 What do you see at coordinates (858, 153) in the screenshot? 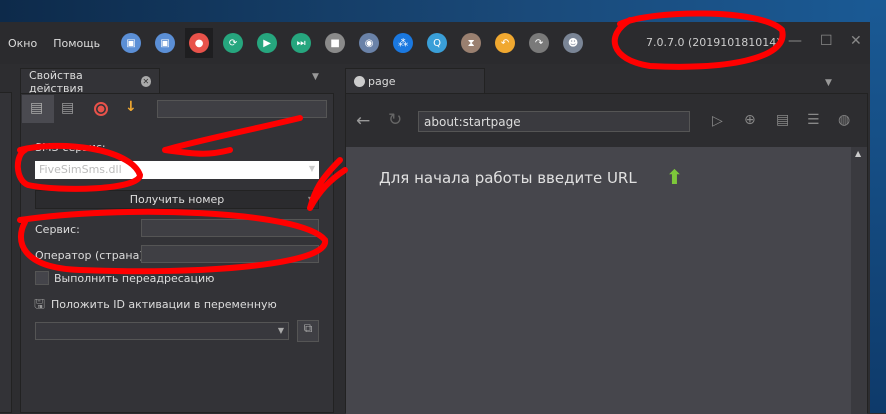
I see `scroll-up-icon: ▲` at bounding box center [858, 153].